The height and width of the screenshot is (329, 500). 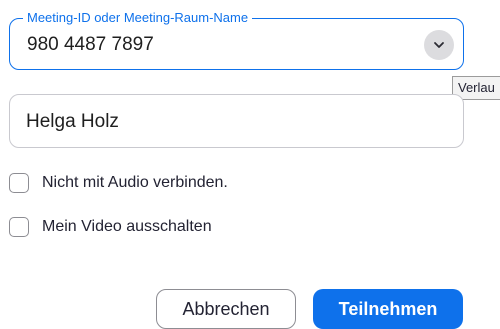 I want to click on no-audio-option: Nicht mit Audio verbinden., so click(x=118, y=183).